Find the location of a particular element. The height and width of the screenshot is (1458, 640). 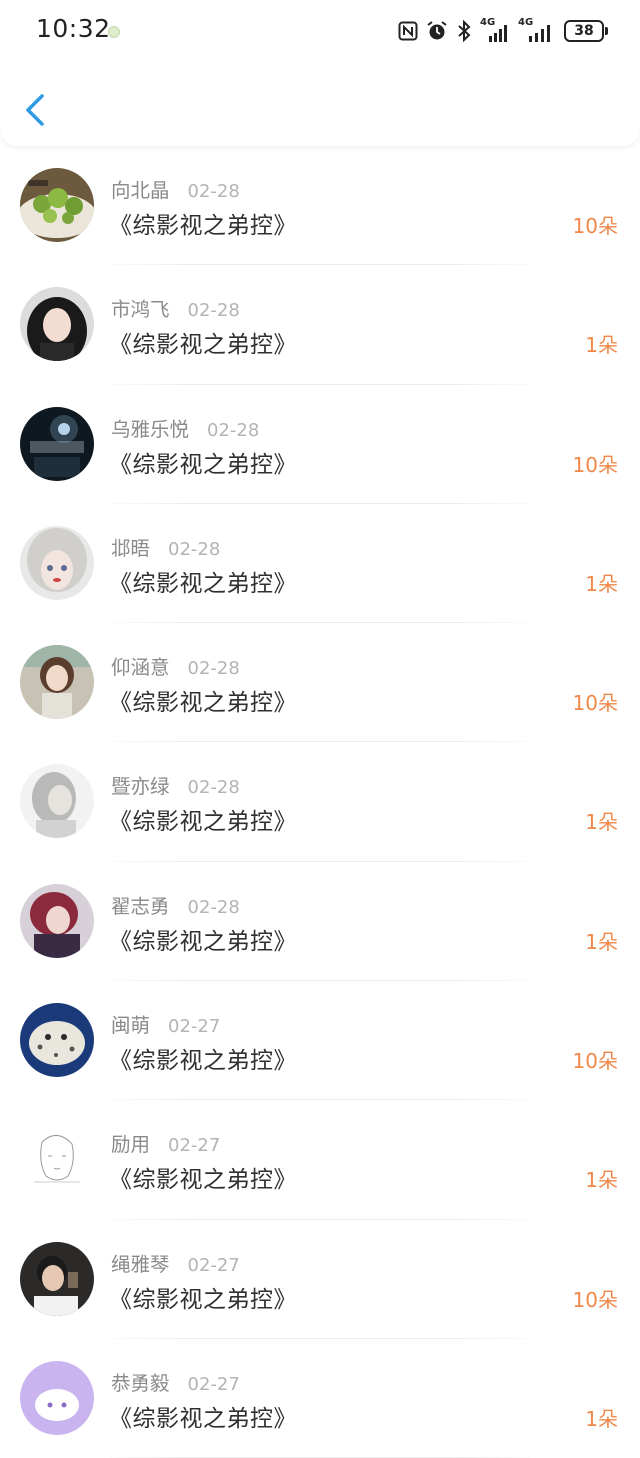

avatar-food-photo is located at coordinates (57, 205).